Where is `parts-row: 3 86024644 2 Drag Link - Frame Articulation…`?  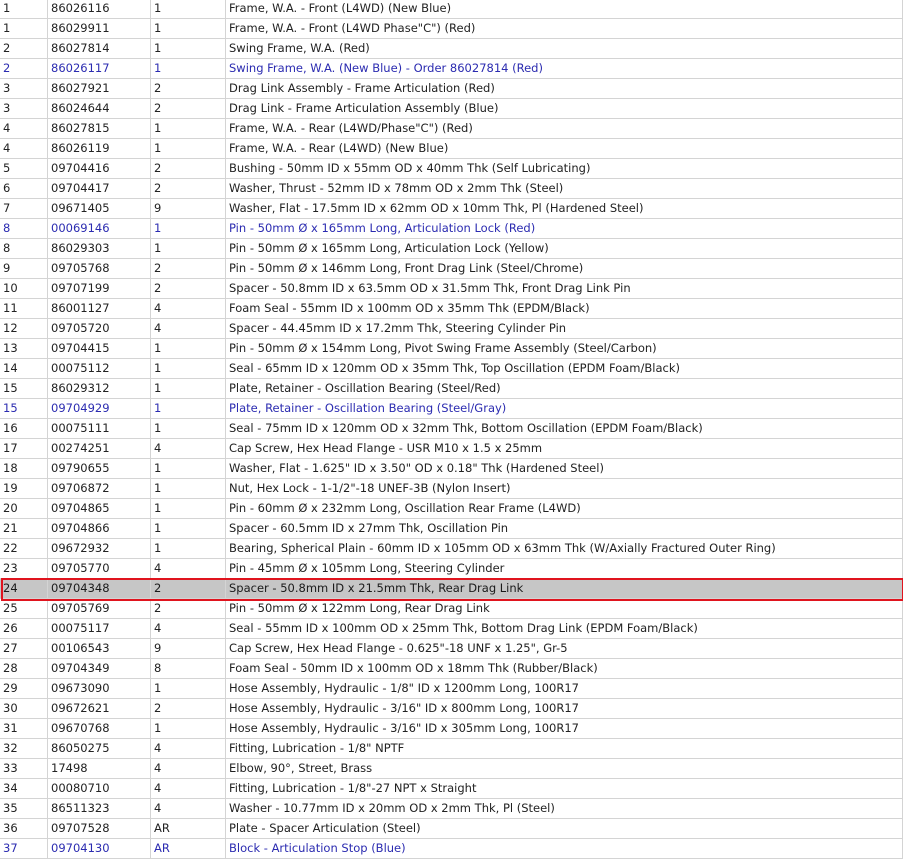 parts-row: 3 86024644 2 Drag Link - Frame Articulation… is located at coordinates (451, 108).